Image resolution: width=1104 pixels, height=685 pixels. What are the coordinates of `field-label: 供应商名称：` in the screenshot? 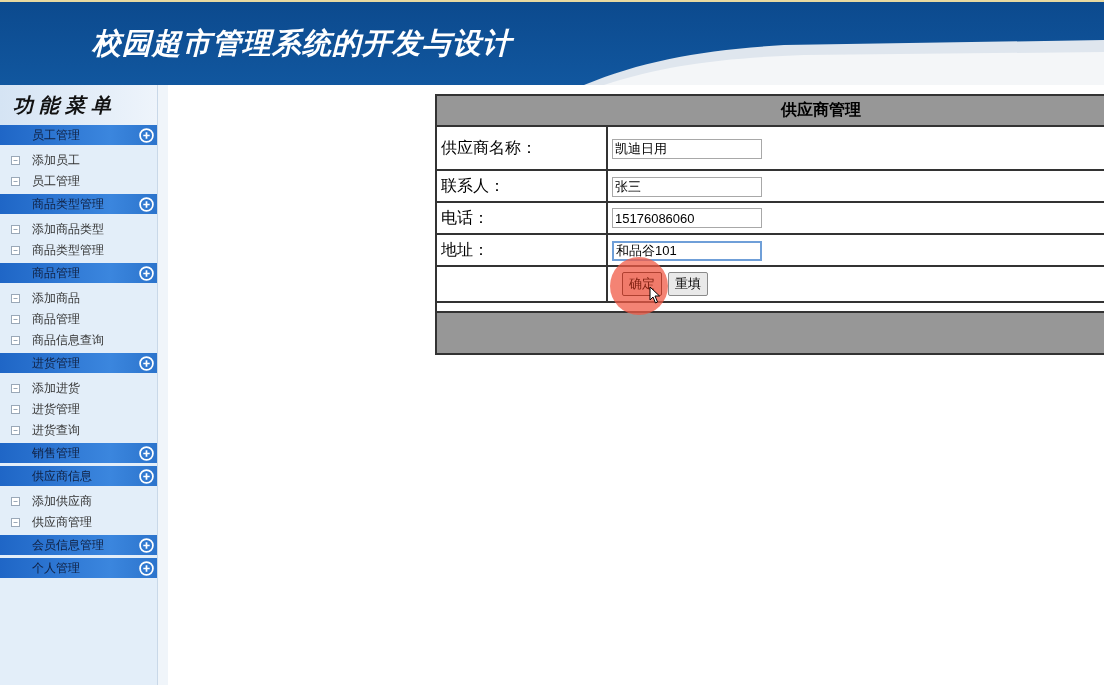 It's located at (521, 148).